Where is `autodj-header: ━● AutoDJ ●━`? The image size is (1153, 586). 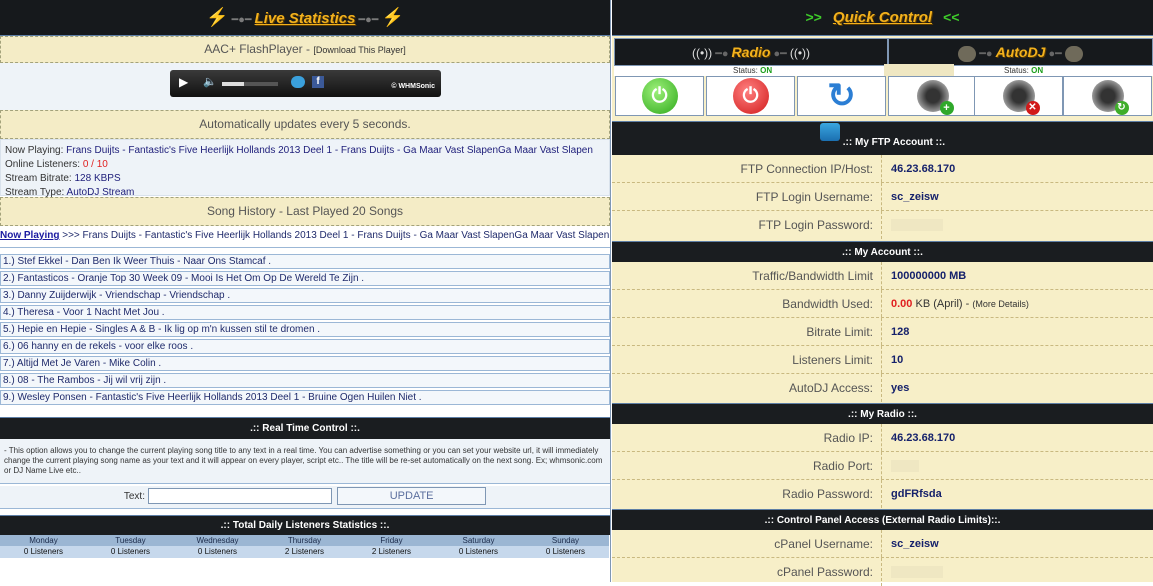 autodj-header: ━● AutoDJ ●━ is located at coordinates (1020, 52).